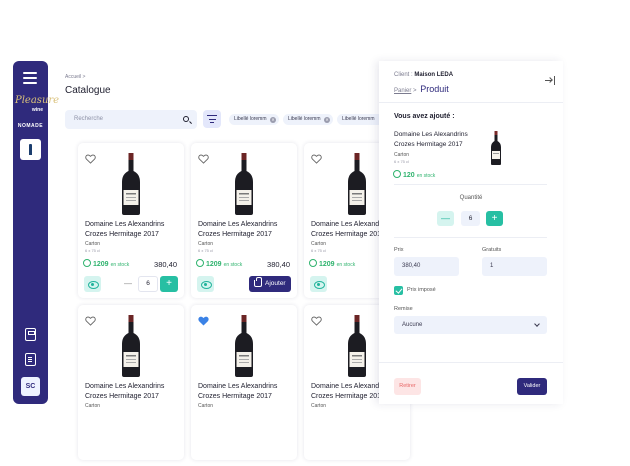  What do you see at coordinates (30, 386) in the screenshot?
I see `avatar: SC` at bounding box center [30, 386].